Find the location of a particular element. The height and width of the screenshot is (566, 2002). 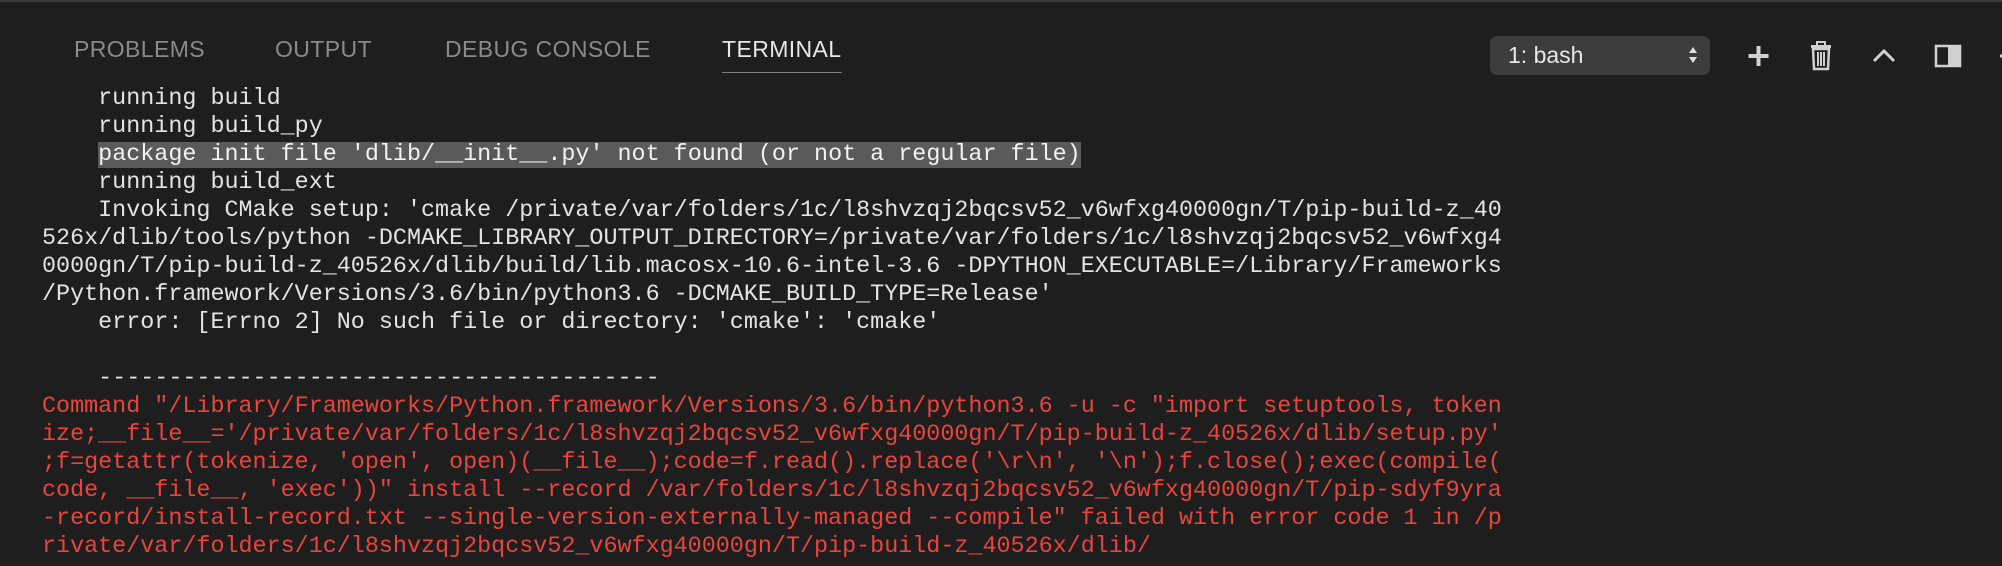

chevron-up-icon is located at coordinates (1884, 56).